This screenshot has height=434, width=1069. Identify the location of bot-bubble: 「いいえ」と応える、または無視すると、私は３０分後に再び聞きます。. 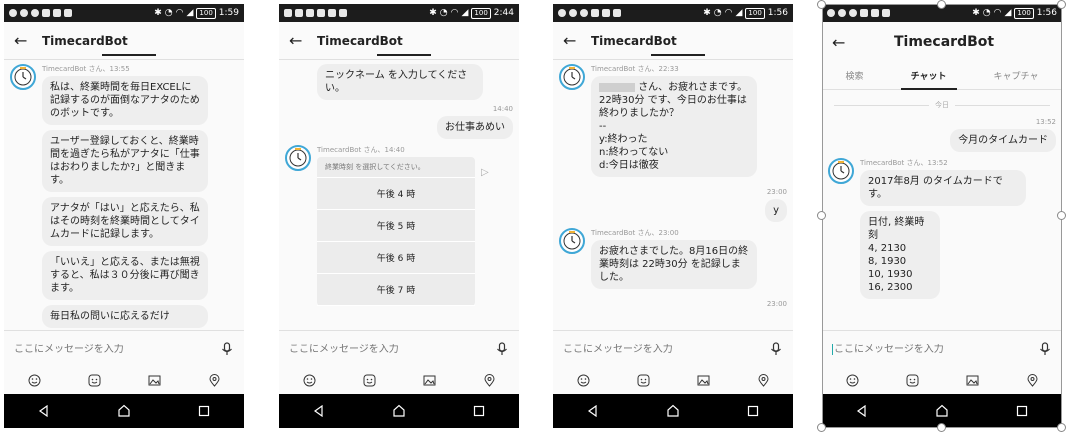
(125, 275).